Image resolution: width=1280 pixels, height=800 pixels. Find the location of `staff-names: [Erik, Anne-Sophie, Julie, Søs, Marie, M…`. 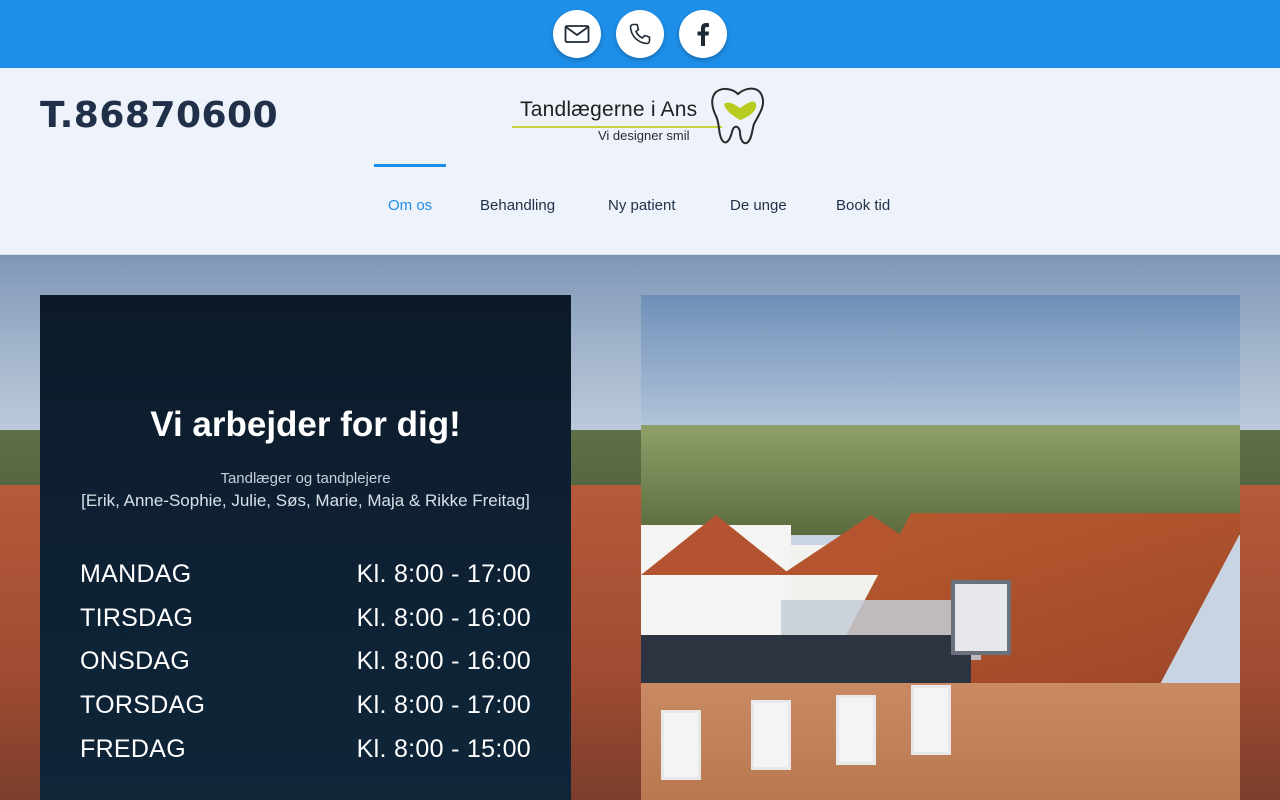

staff-names: [Erik, Anne-Sophie, Julie, Søs, Marie, M… is located at coordinates (305, 500).